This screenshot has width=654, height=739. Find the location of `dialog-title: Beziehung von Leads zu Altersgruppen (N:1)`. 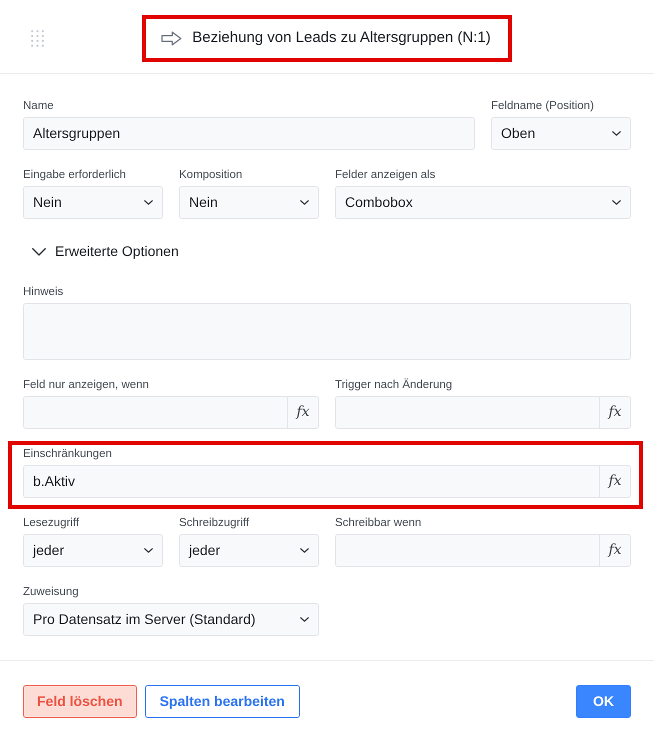

dialog-title: Beziehung von Leads zu Altersgruppen (N:1) is located at coordinates (341, 38).